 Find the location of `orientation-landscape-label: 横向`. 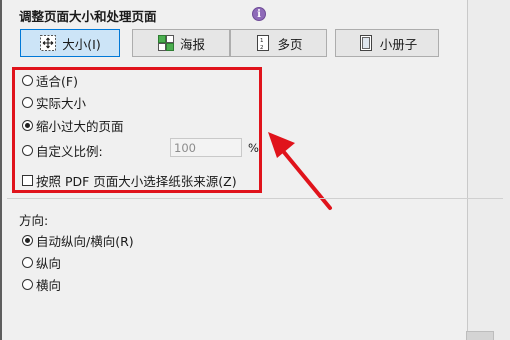

orientation-landscape-label: 横向 is located at coordinates (49, 285).